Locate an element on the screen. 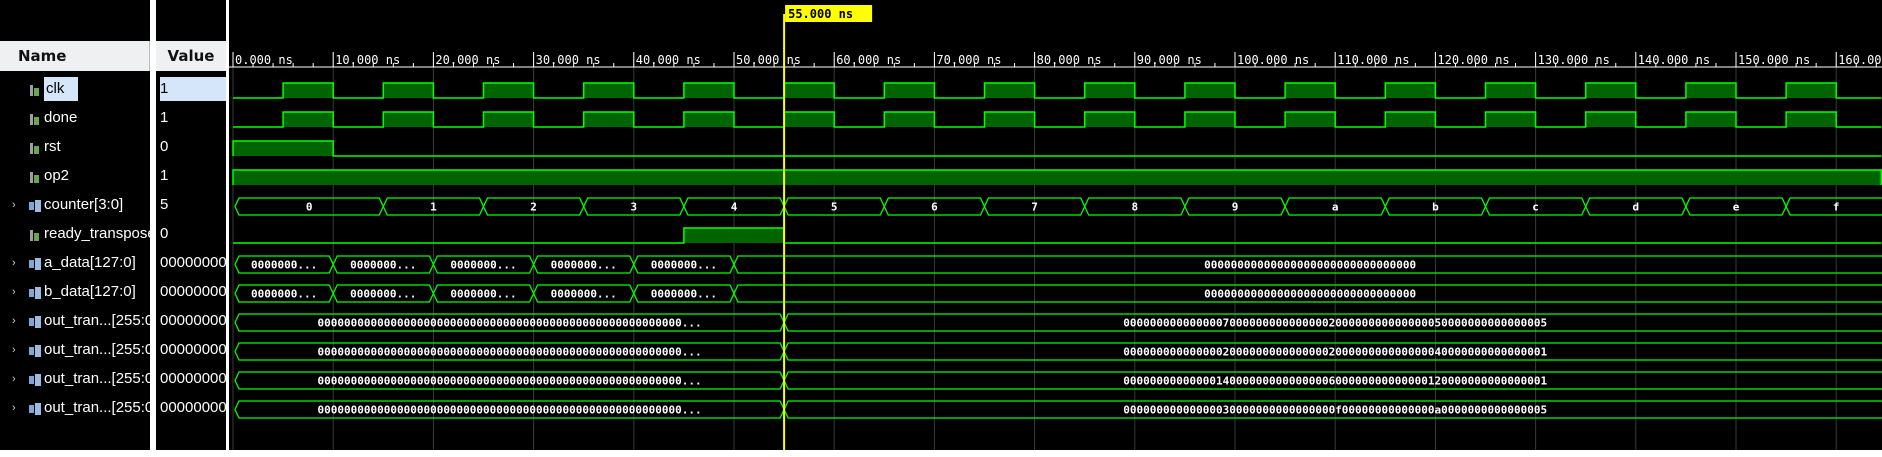 The width and height of the screenshot is (1882, 457). counter-segment-label: e is located at coordinates (1736, 207).